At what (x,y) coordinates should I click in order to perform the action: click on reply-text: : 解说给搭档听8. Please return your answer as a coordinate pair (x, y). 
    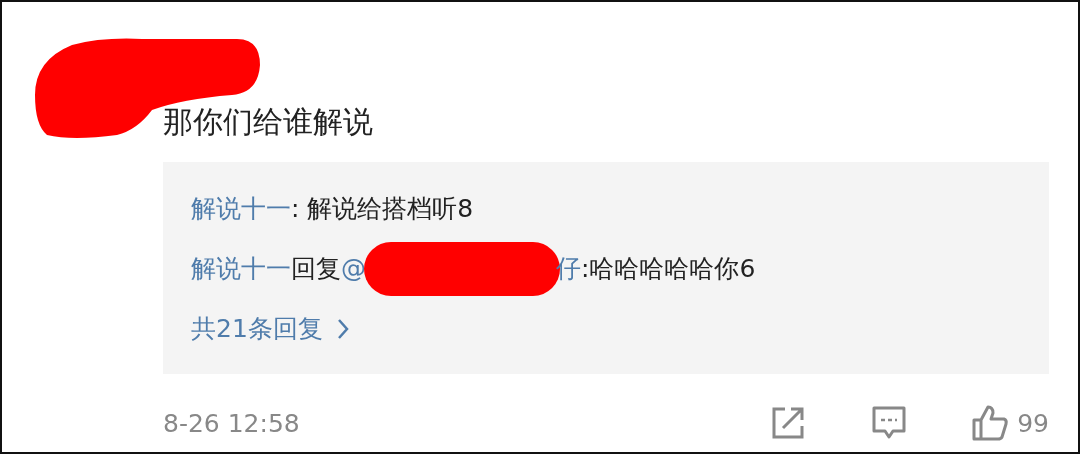
    Looking at the image, I should click on (382, 209).